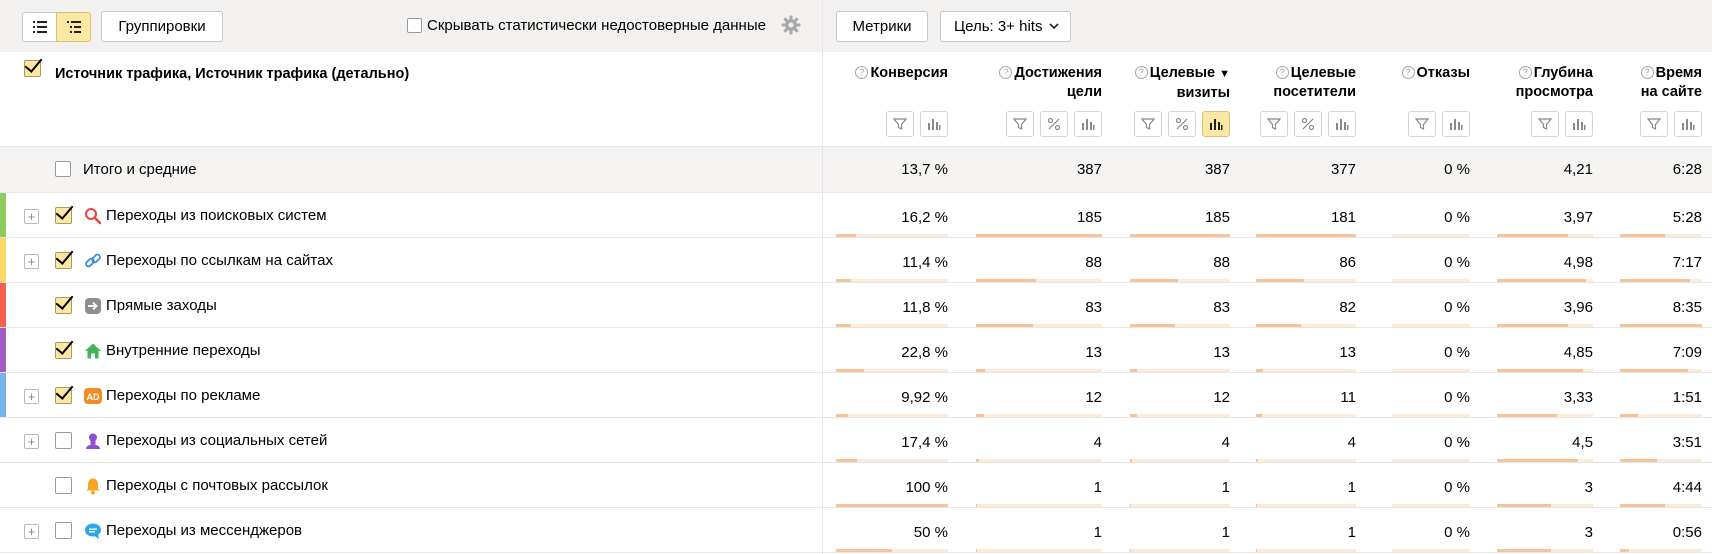 The height and width of the screenshot is (554, 1712). What do you see at coordinates (73, 27) in the screenshot?
I see `tree-view-button` at bounding box center [73, 27].